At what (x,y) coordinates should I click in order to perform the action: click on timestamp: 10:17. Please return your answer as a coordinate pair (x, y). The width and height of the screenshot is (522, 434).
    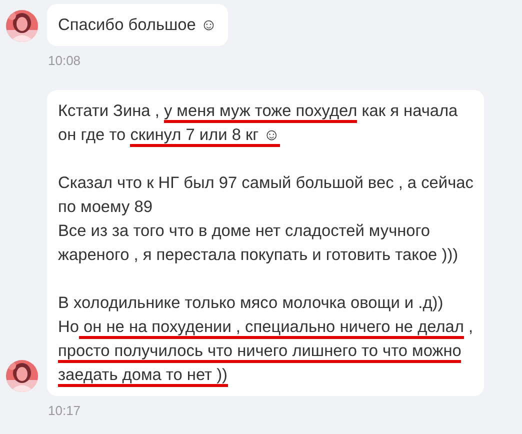
    Looking at the image, I should click on (65, 410).